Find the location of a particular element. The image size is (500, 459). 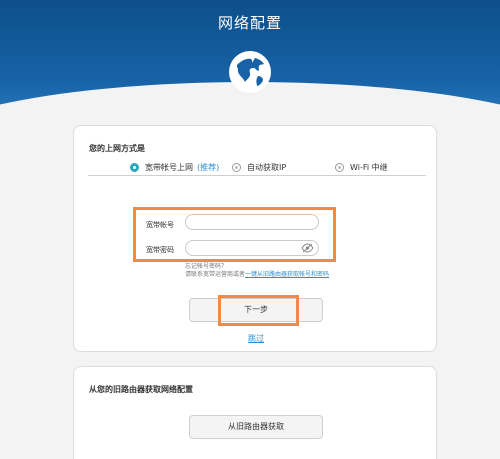

radio-dhcp-label: 自动获取IP is located at coordinates (267, 167).